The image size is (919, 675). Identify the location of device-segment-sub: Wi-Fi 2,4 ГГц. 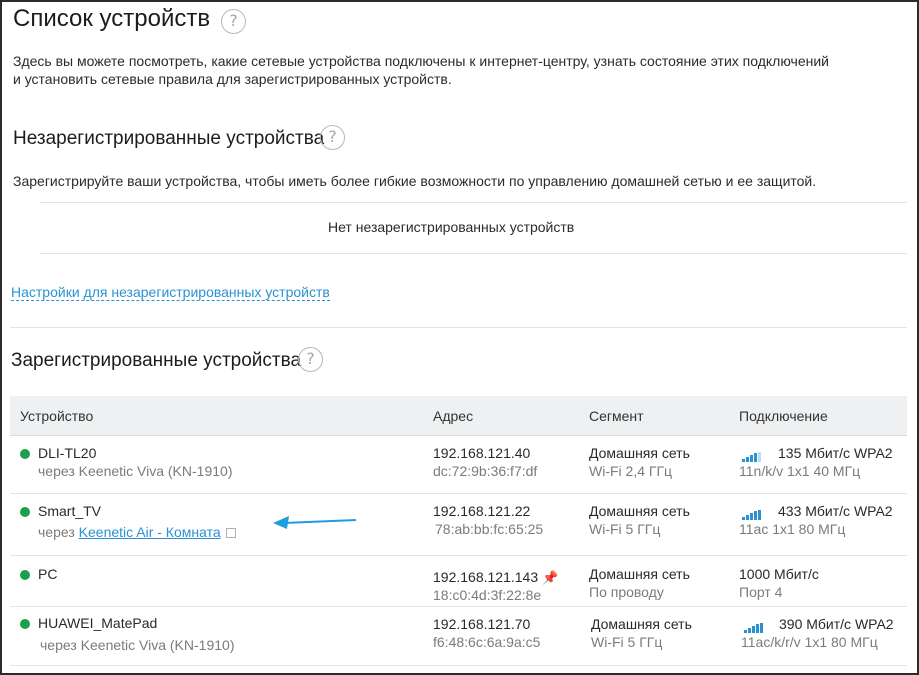
(631, 471).